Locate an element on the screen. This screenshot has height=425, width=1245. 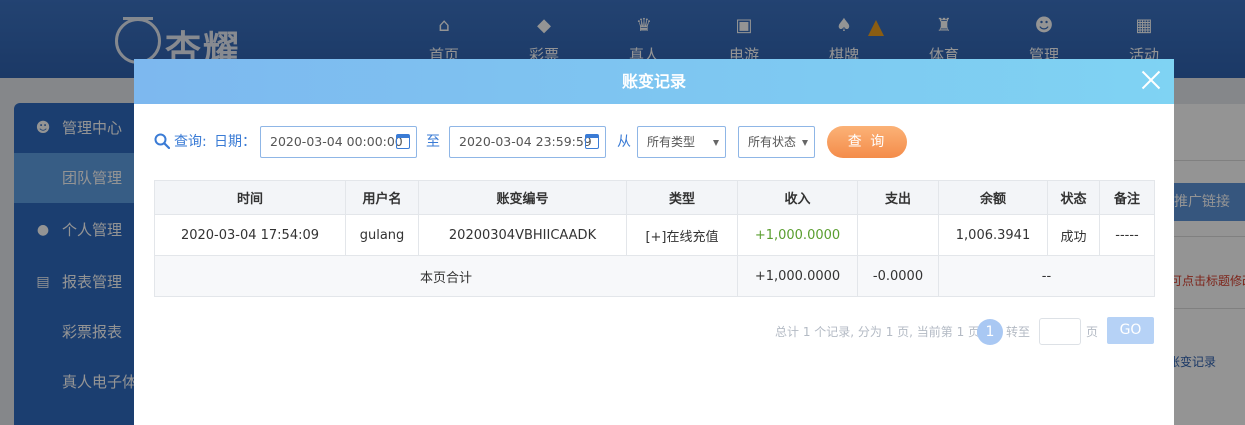
cell-username: gulang is located at coordinates (382, 235).